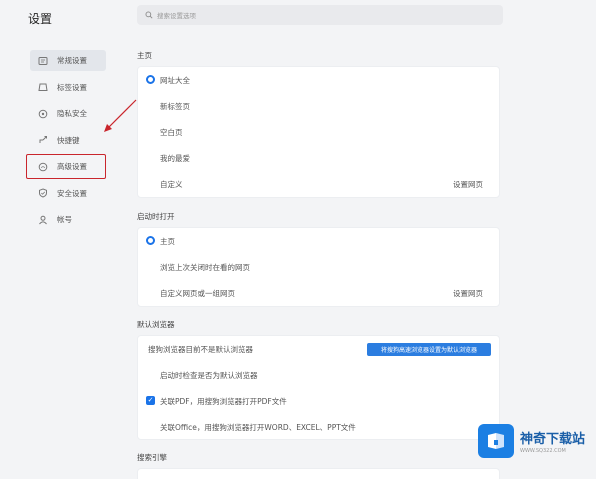 The height and width of the screenshot is (479, 596). Describe the element at coordinates (72, 193) in the screenshot. I see `sidebar-item-label: 安全设置` at that location.